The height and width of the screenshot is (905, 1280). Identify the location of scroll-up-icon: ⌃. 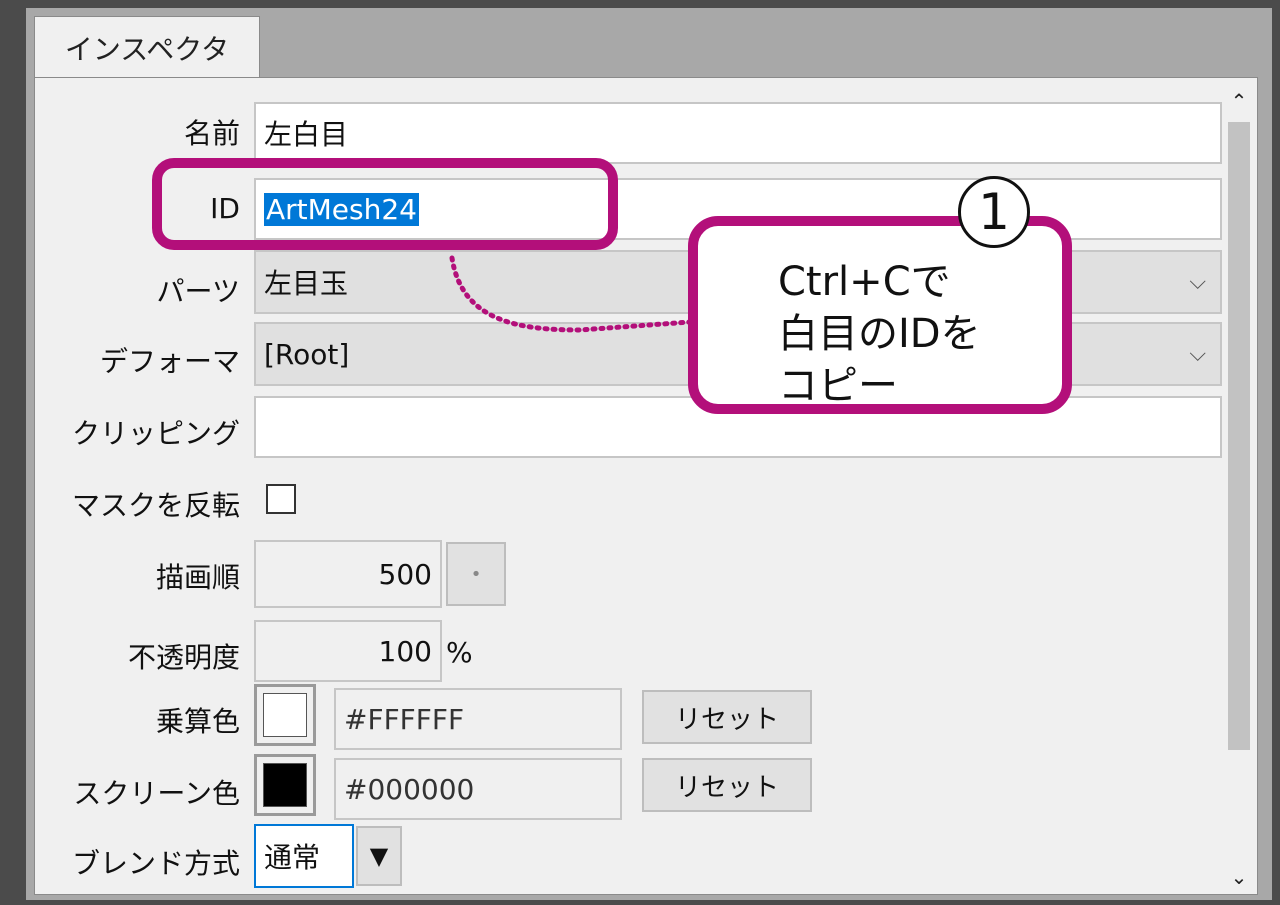
(1239, 101).